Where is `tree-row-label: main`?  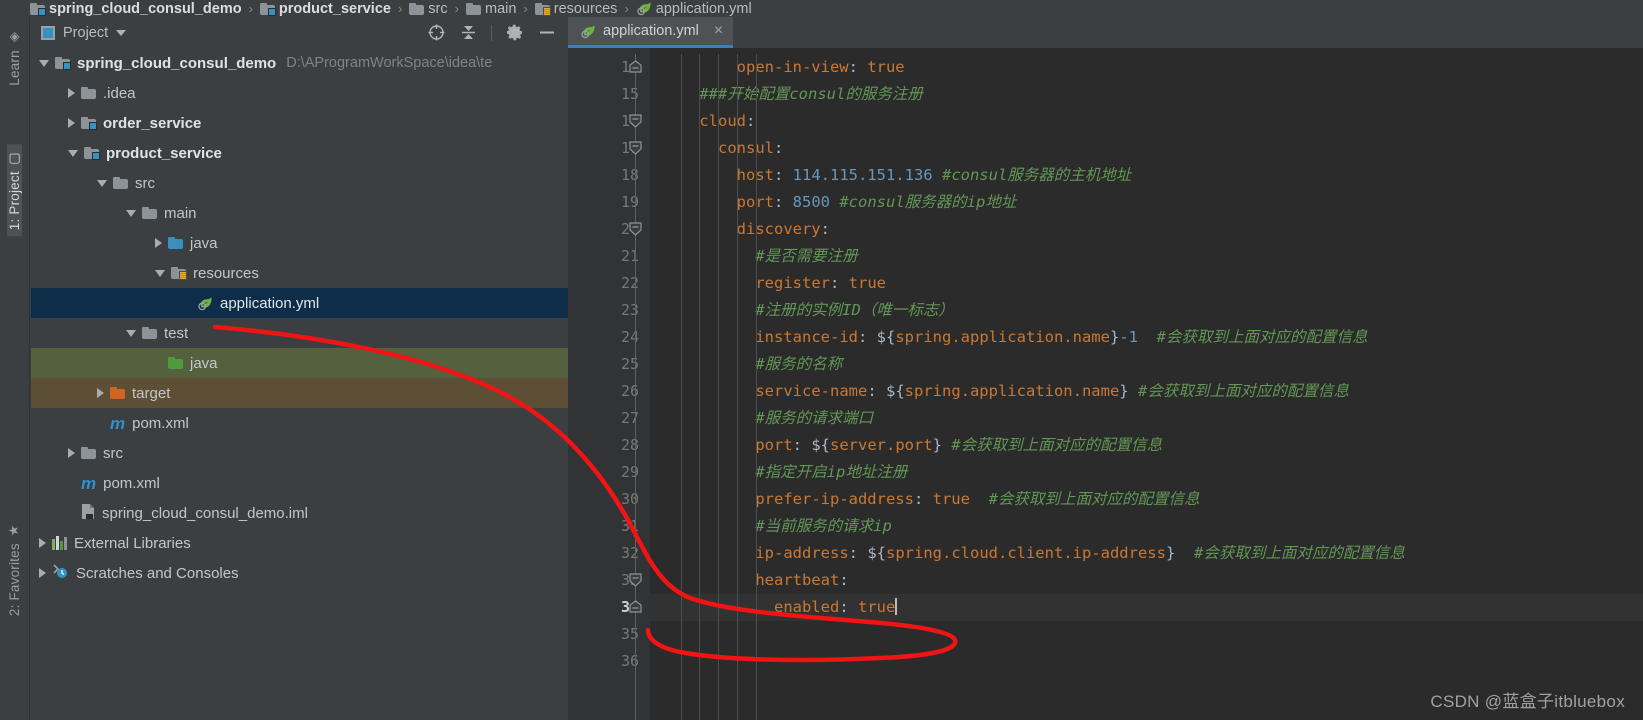
tree-row-label: main is located at coordinates (180, 213).